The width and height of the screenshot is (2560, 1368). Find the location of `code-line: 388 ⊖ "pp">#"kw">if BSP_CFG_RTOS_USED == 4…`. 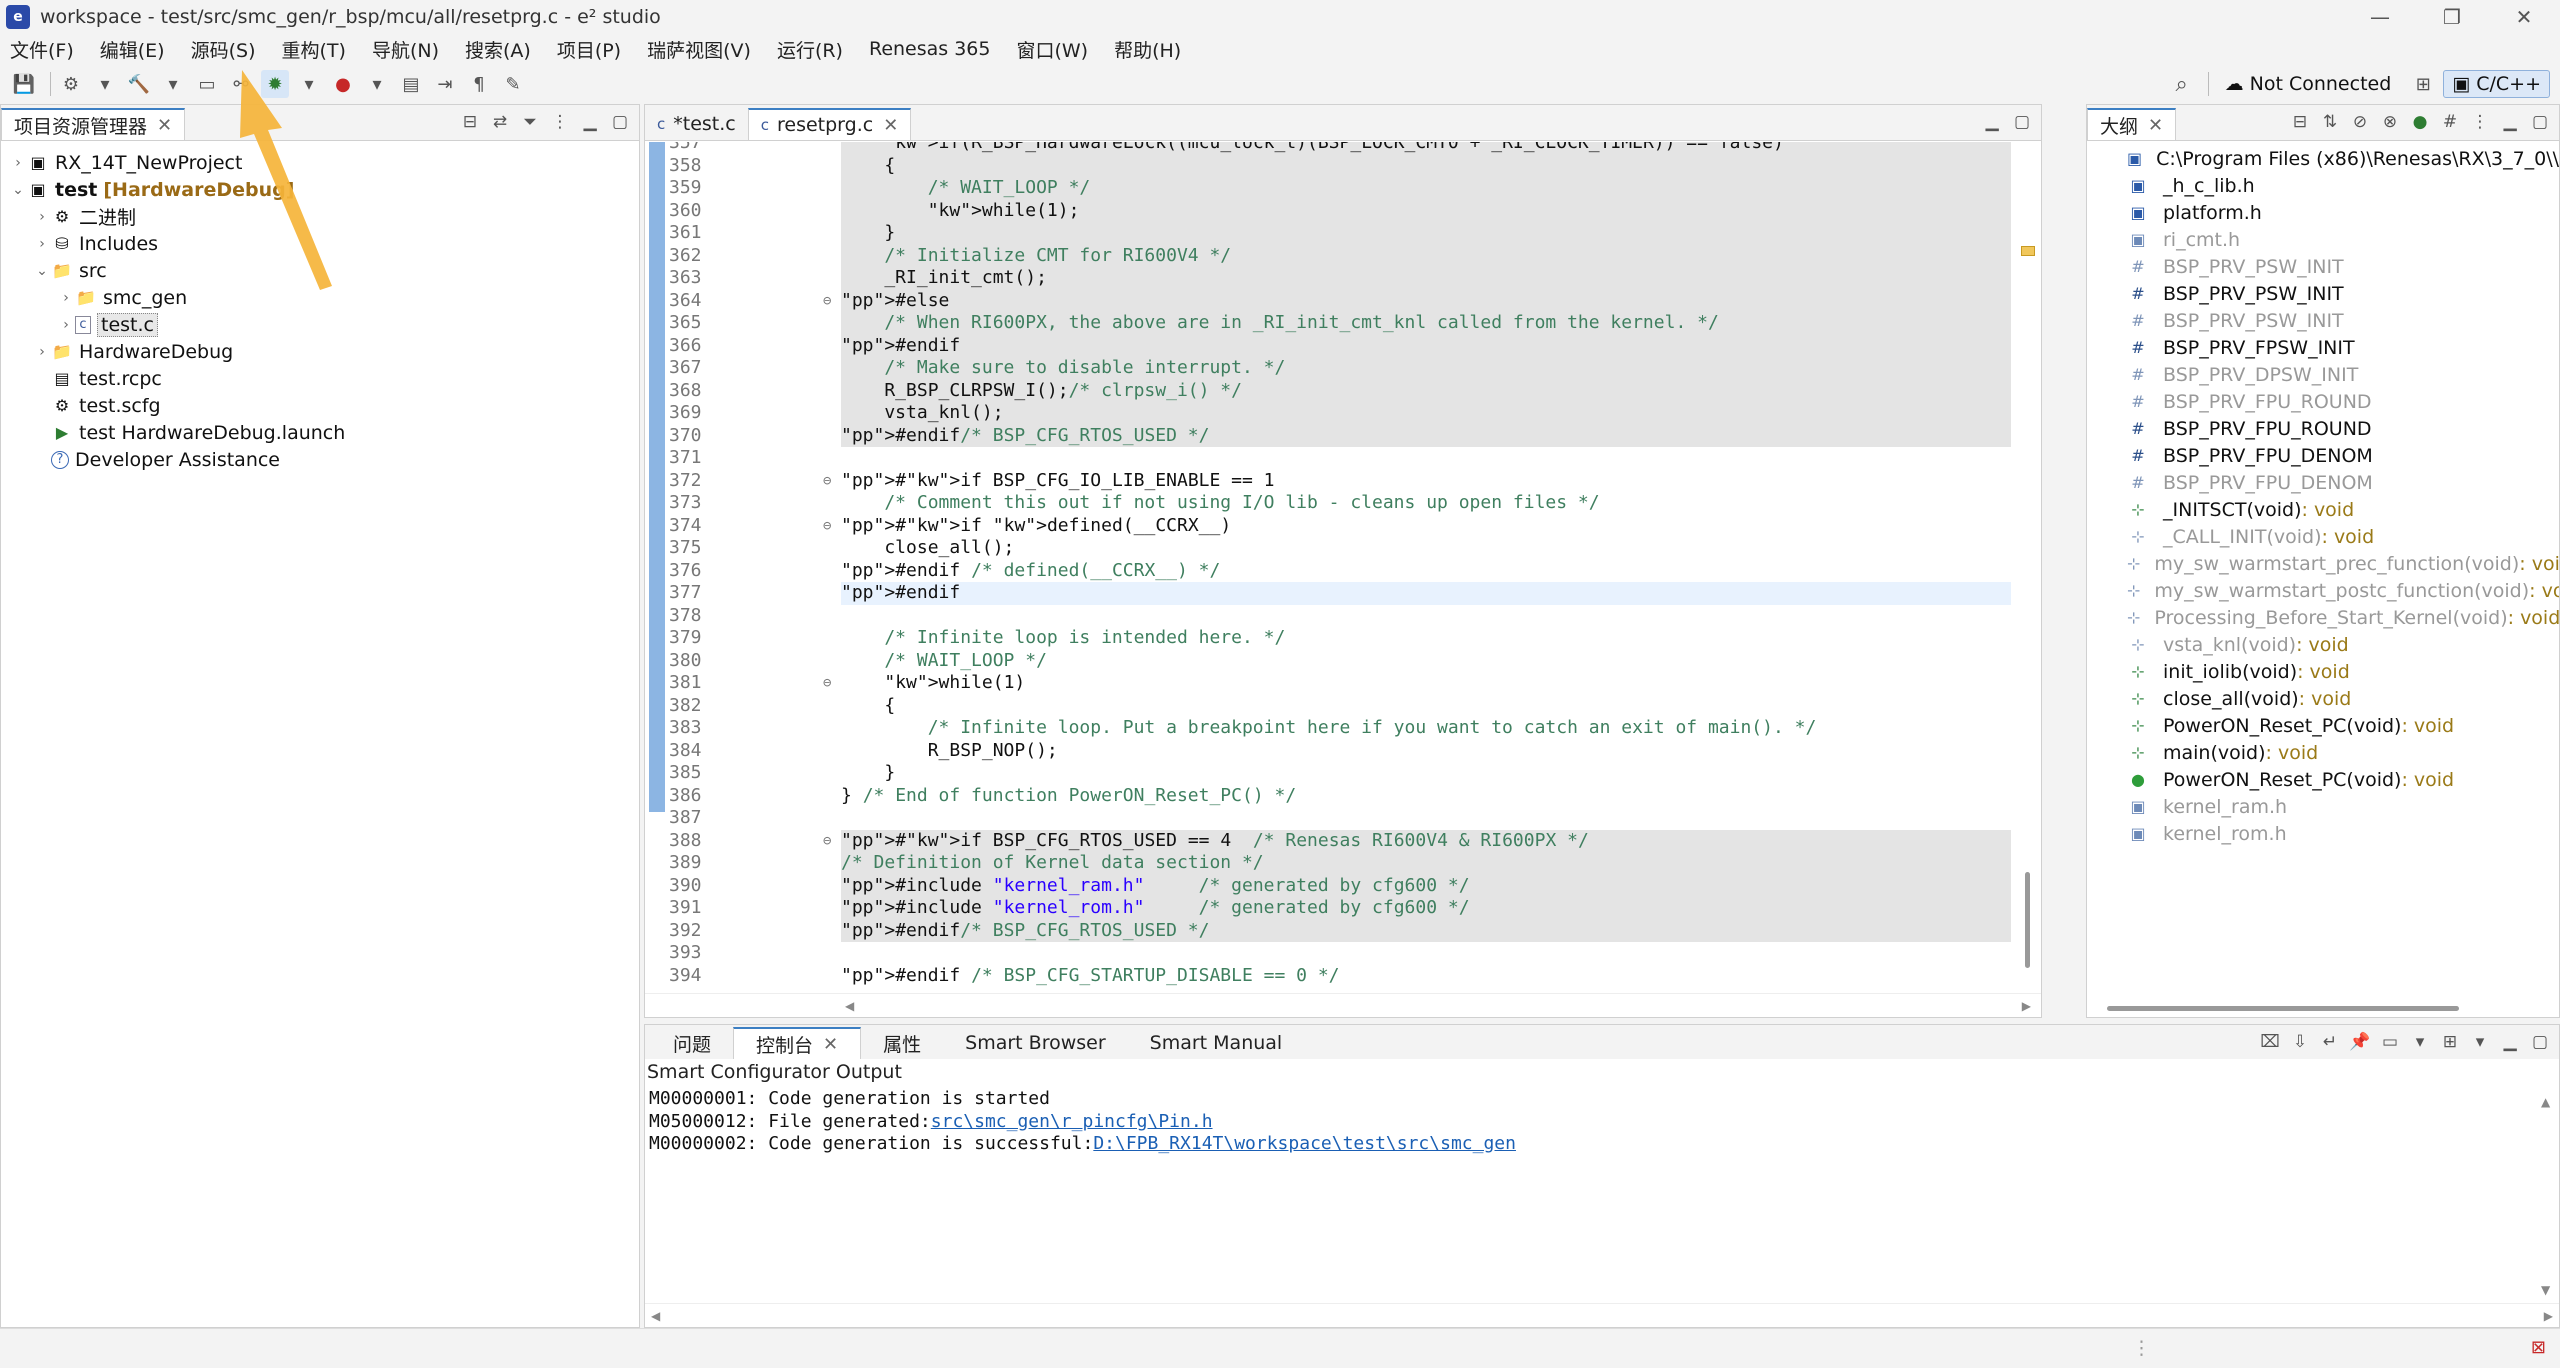

code-line: 388 ⊖ "pp">#"kw">if BSP_CFG_RTOS_USED == 4… is located at coordinates (1340, 840).